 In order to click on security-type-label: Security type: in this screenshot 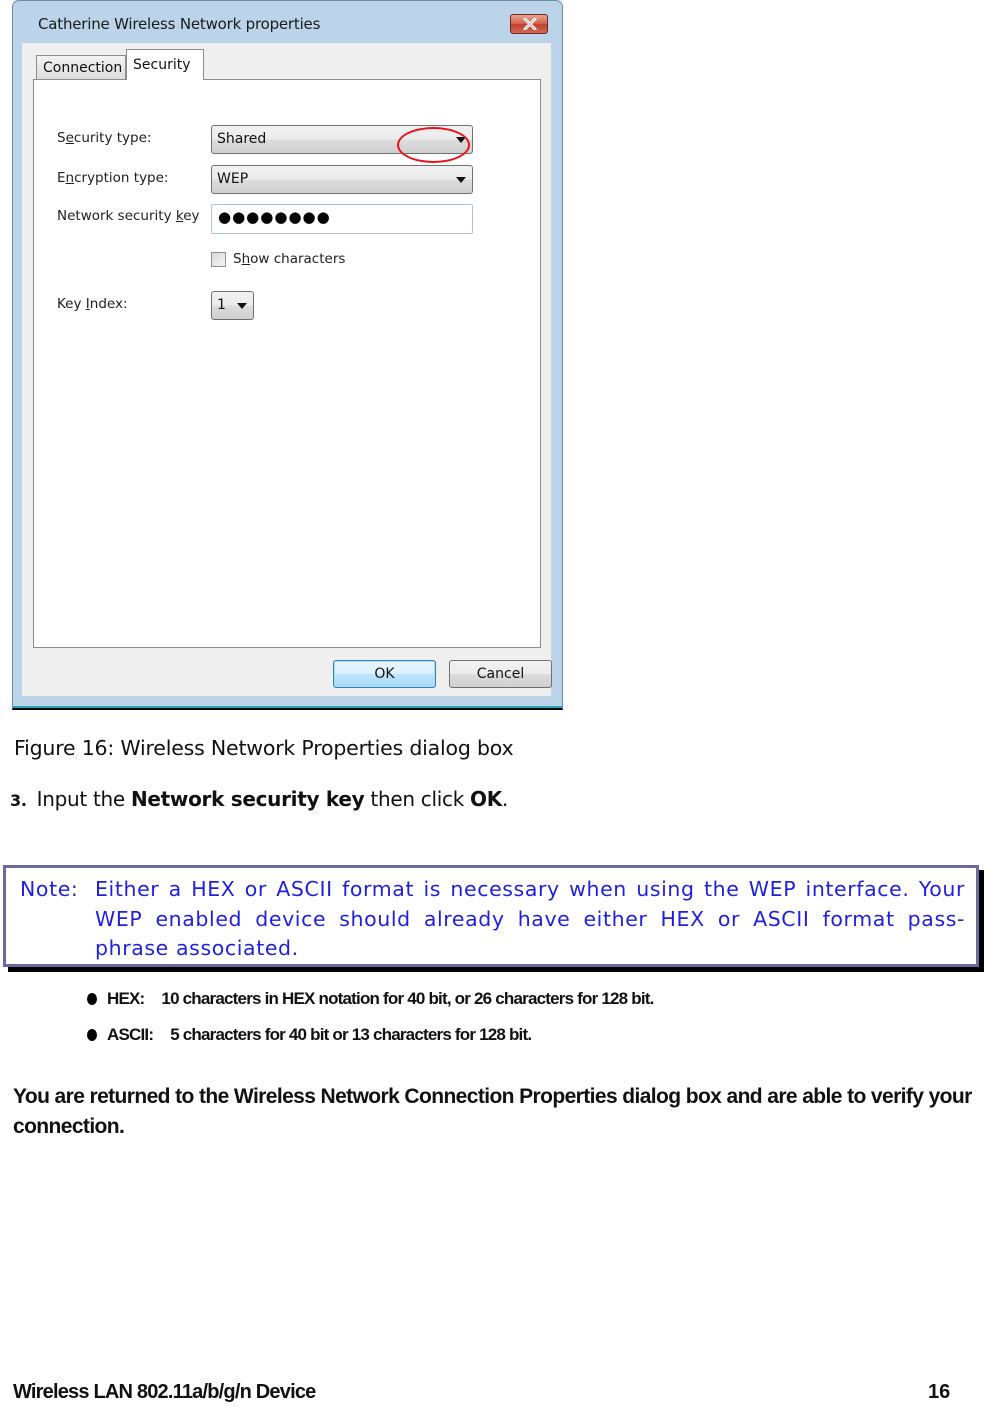, I will do `click(104, 138)`.